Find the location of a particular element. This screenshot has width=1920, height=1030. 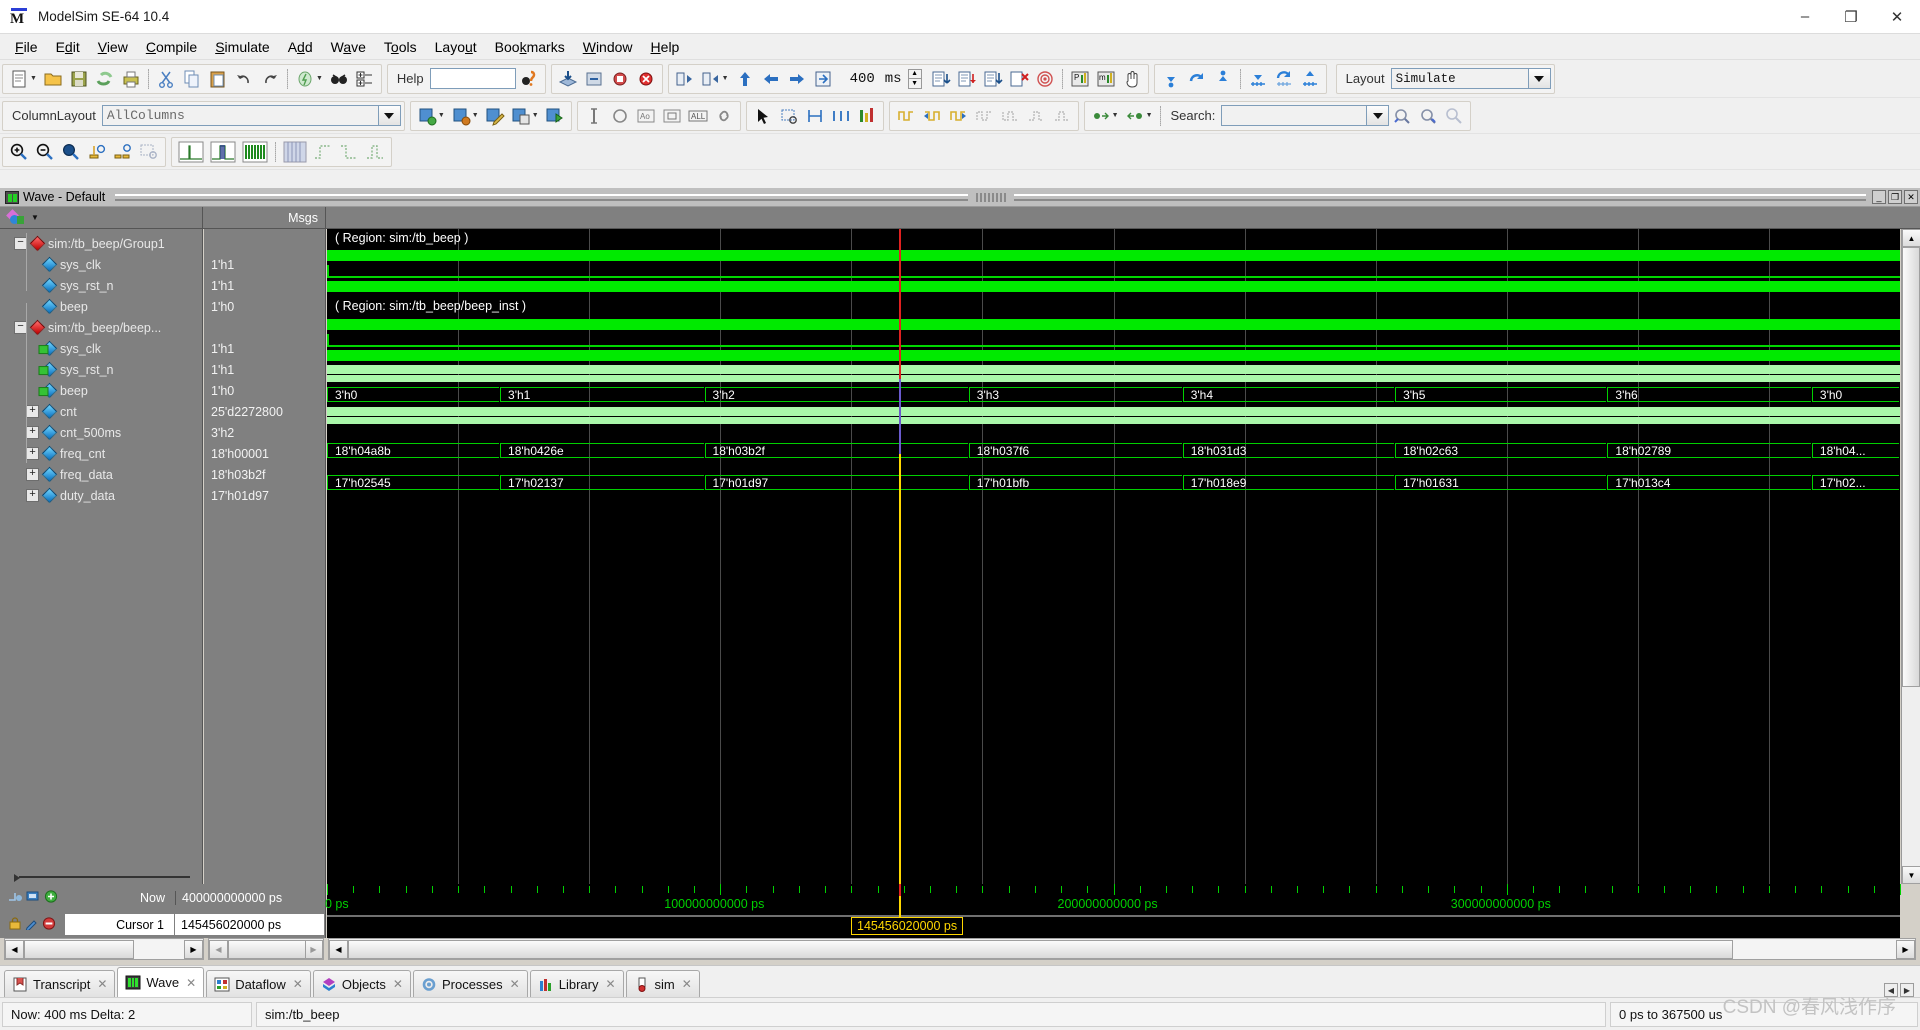

names-scroll-right-icon: ▶ is located at coordinates (193, 949).